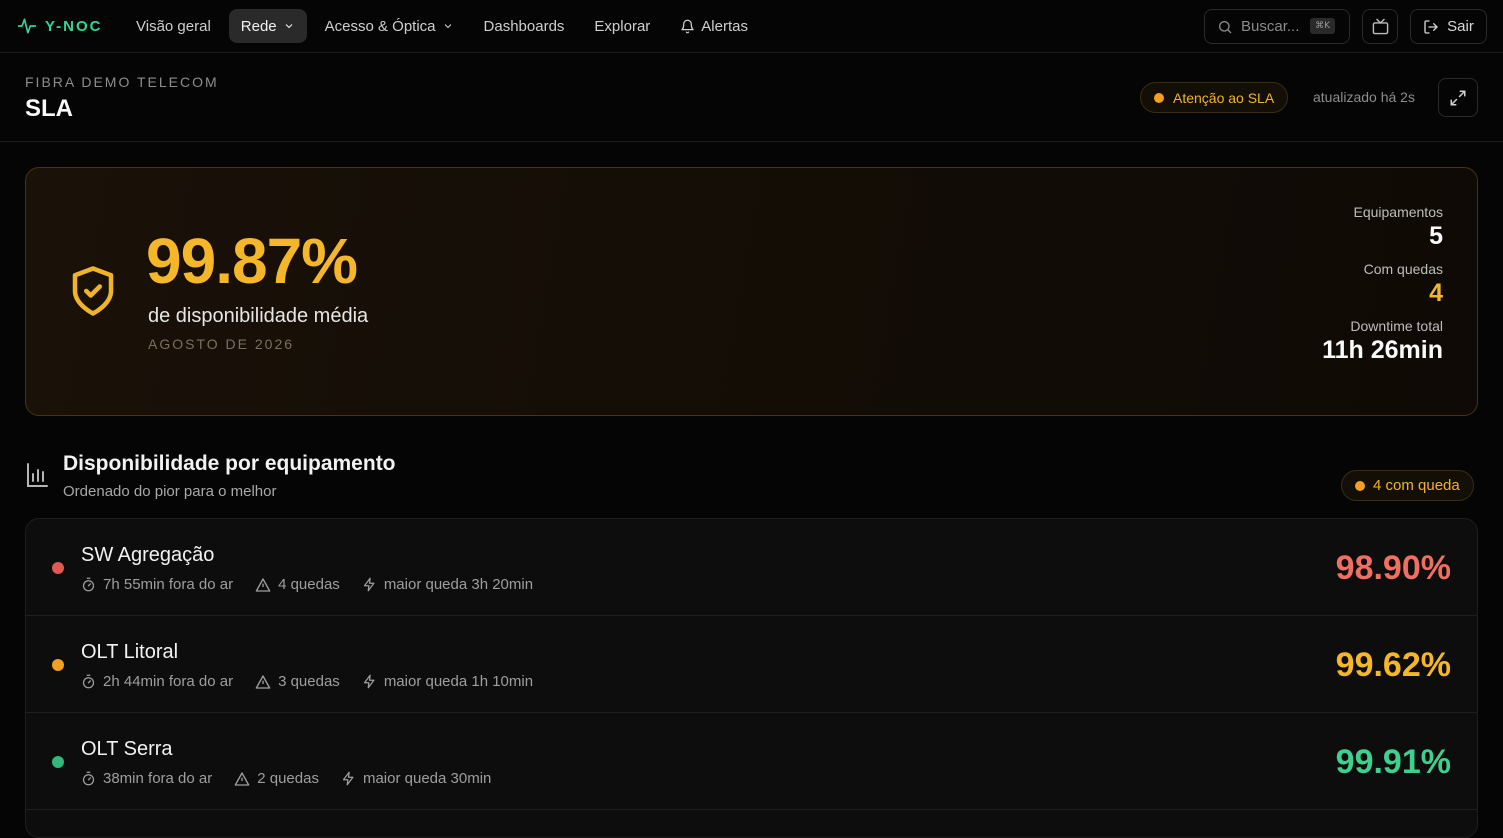 The image size is (1503, 838). I want to click on expand-icon, so click(1458, 98).